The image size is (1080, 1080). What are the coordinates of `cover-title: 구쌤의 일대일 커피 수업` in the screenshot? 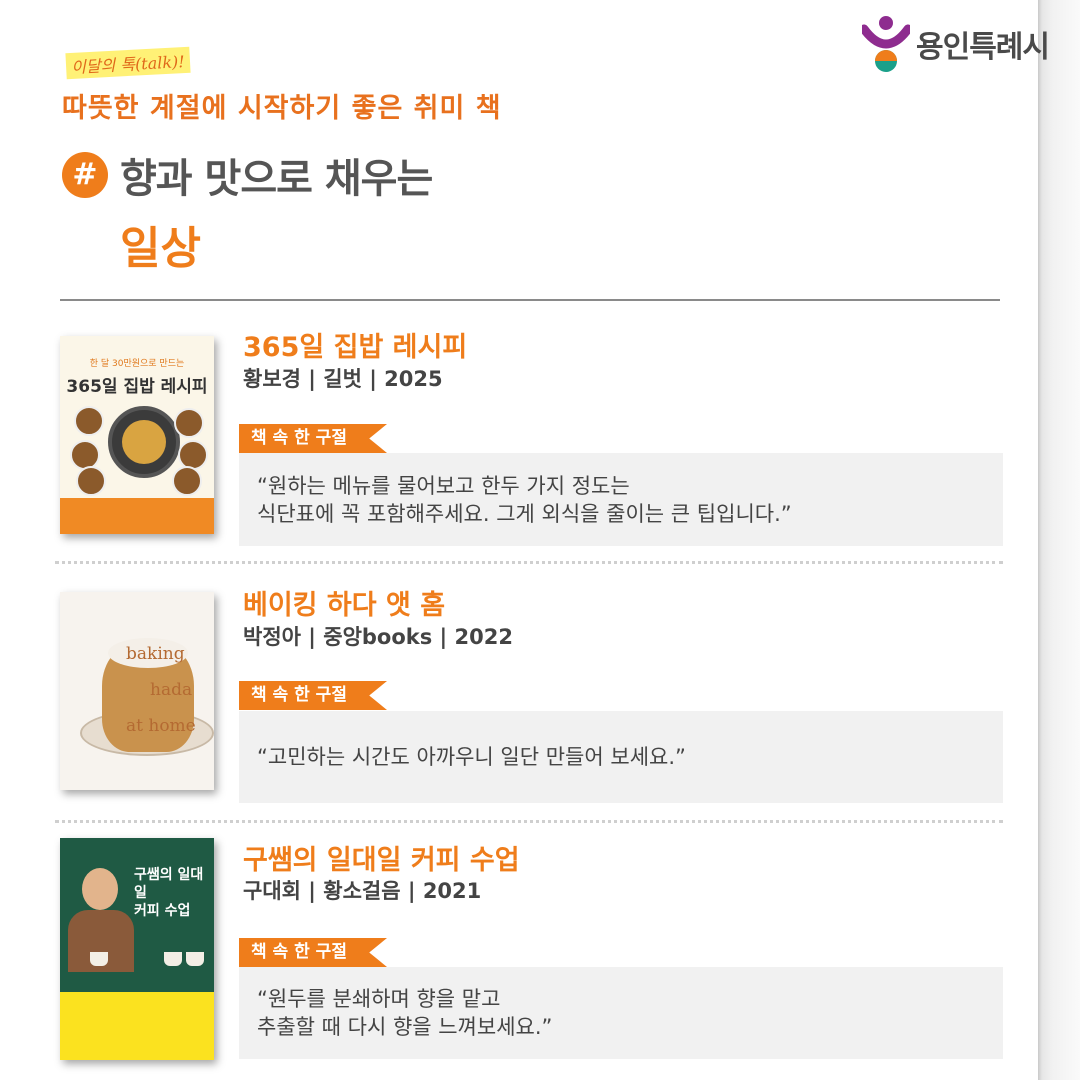 It's located at (174, 893).